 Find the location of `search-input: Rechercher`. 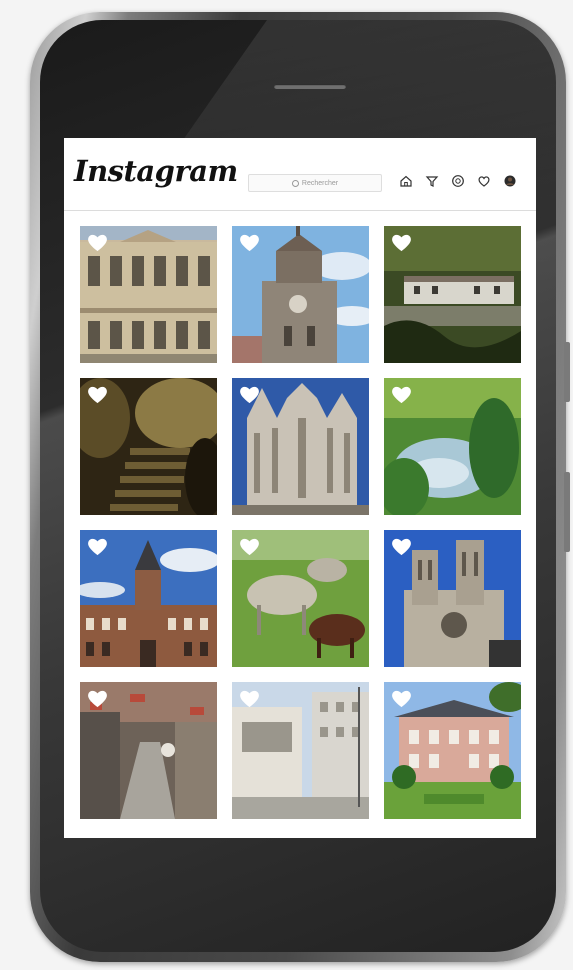

search-input: Rechercher is located at coordinates (315, 183).